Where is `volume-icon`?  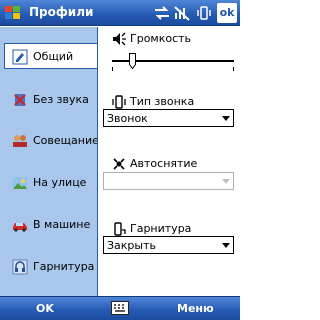
volume-icon is located at coordinates (119, 39).